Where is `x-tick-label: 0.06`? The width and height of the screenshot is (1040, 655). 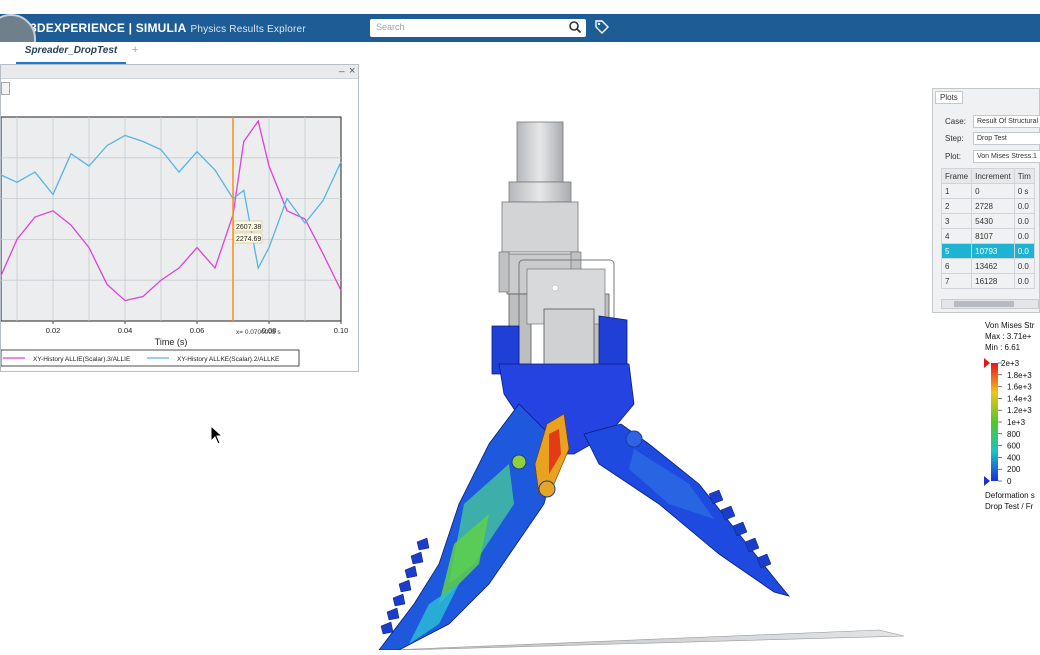 x-tick-label: 0.06 is located at coordinates (197, 330).